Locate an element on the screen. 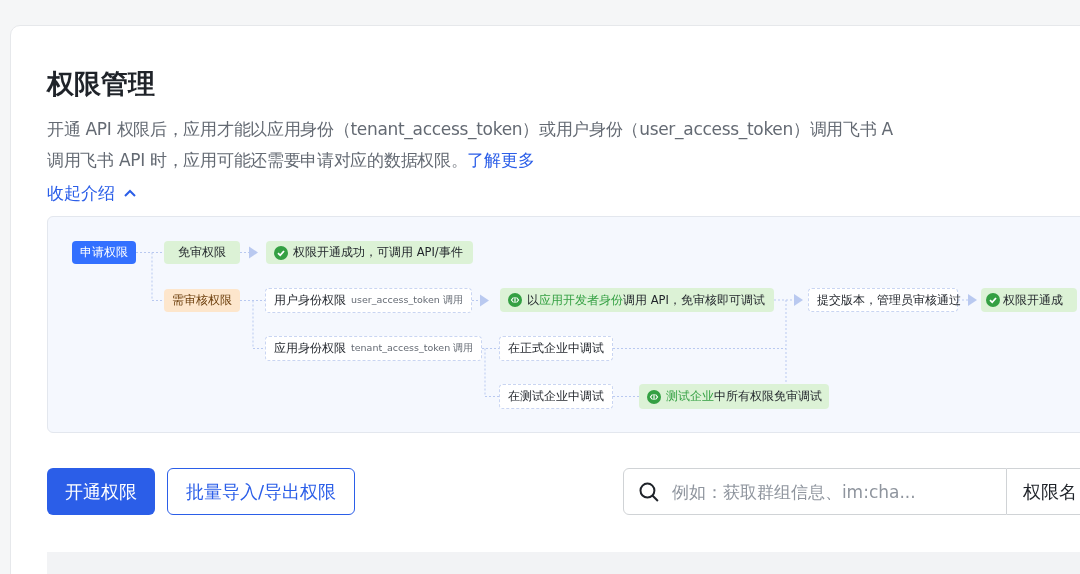 The height and width of the screenshot is (574, 1080). chevron-icon is located at coordinates (130, 193).